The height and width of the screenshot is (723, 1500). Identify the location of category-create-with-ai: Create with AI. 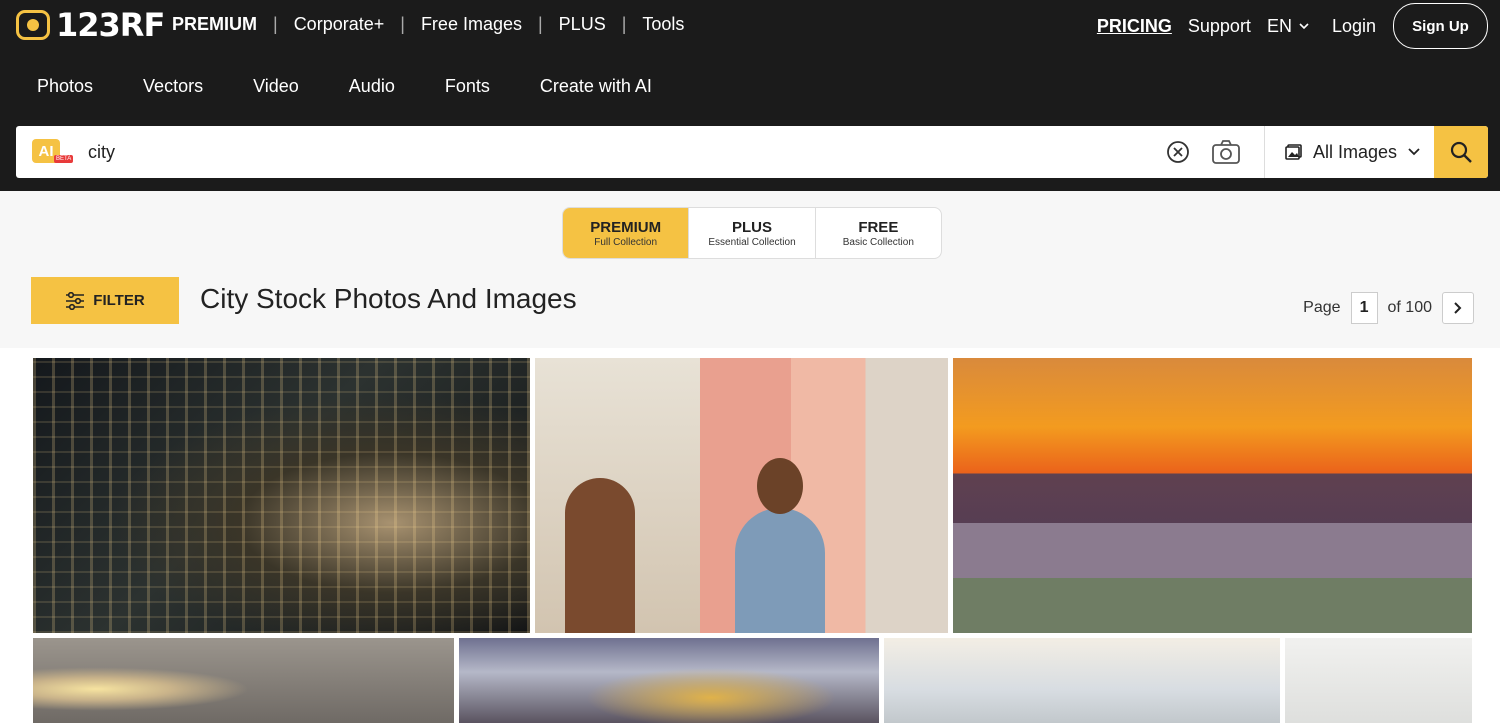
(596, 86).